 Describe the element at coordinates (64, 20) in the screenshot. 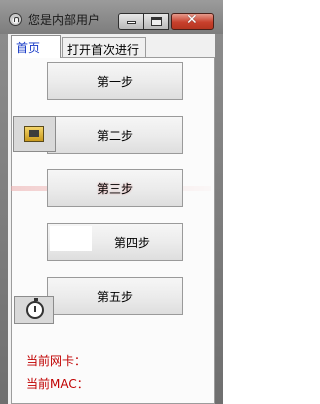

I see `window-title: 您是内部用户` at that location.